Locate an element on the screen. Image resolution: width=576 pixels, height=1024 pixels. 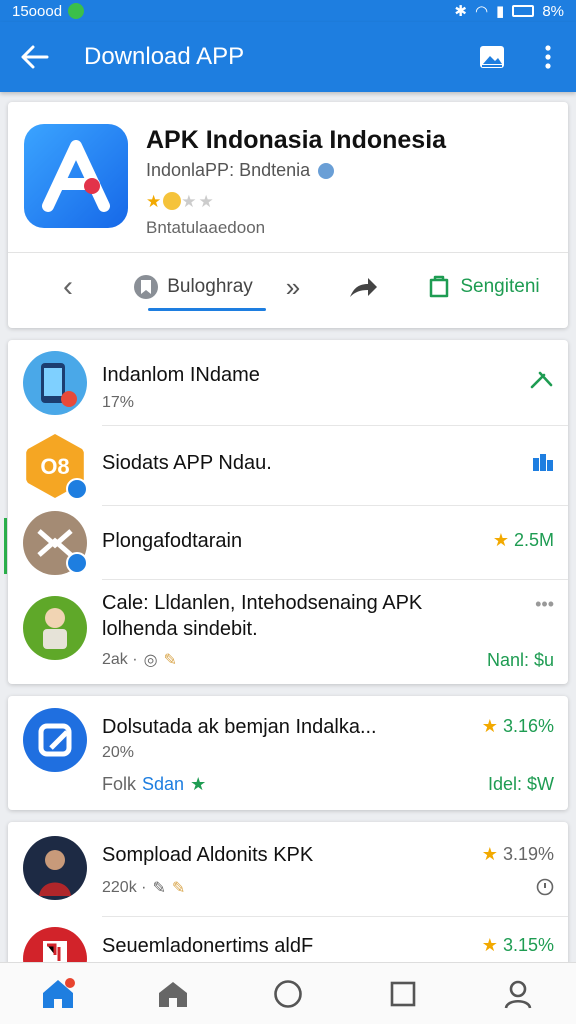
item-title: Indanlom INdame is located at coordinates (181, 375).